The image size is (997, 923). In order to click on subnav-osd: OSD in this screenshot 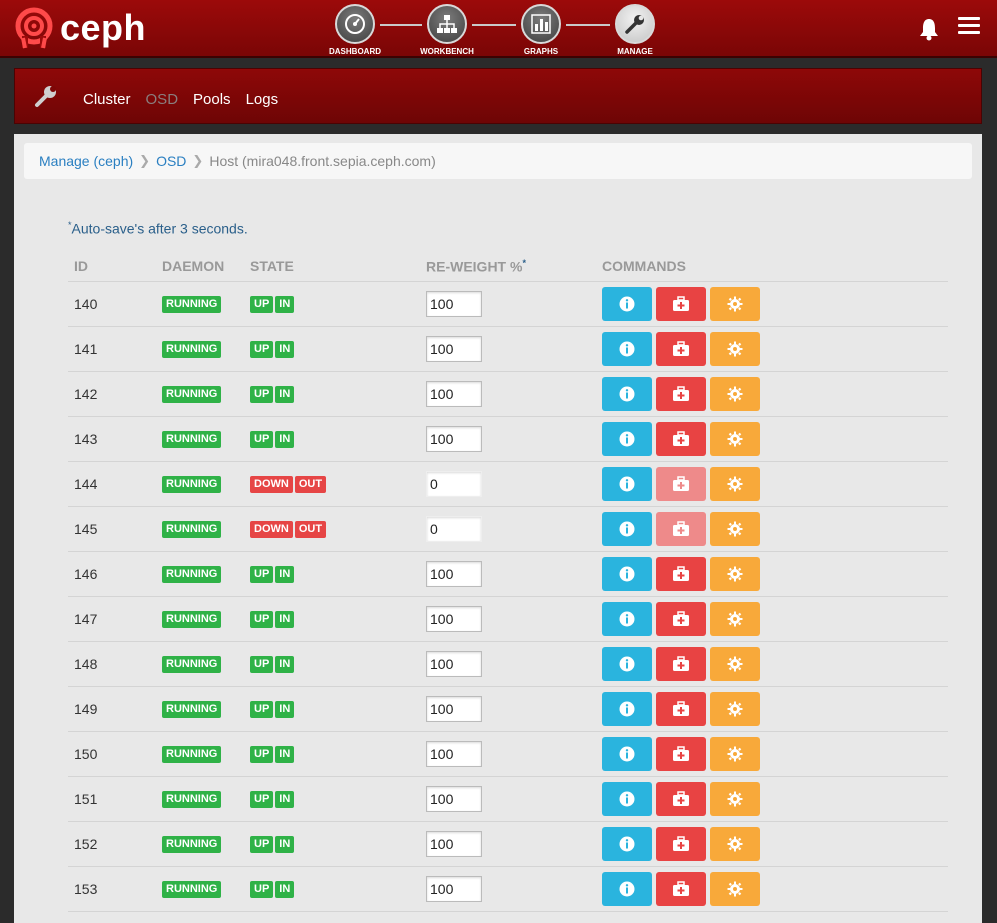, I will do `click(162, 99)`.